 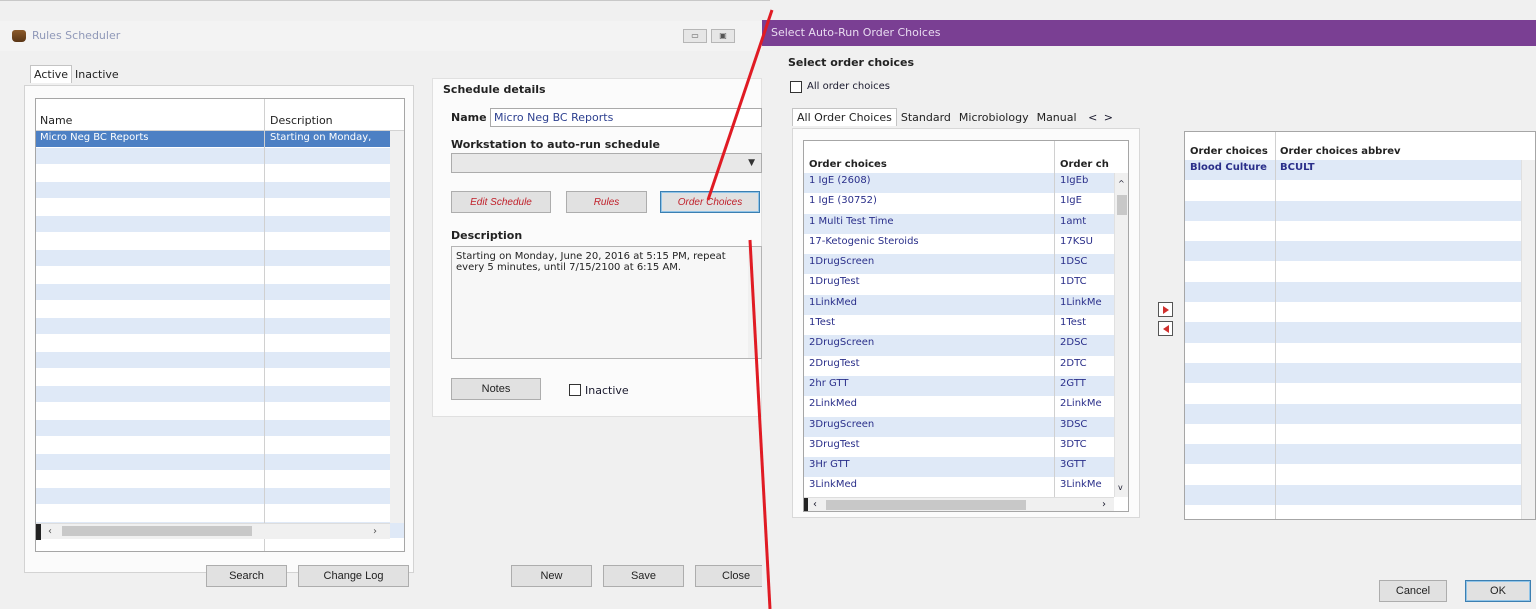 I want to click on ok-button: OK, so click(x=1498, y=591).